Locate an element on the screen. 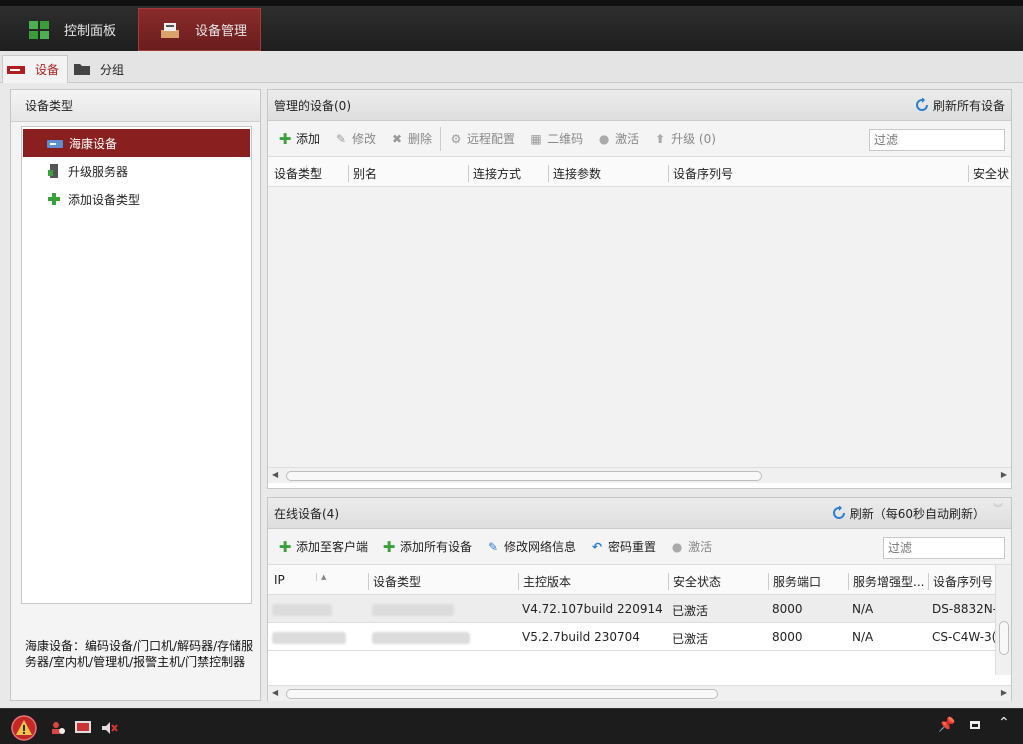 The height and width of the screenshot is (744, 1023). edit-button: ✎ 修改 is located at coordinates (355, 138).